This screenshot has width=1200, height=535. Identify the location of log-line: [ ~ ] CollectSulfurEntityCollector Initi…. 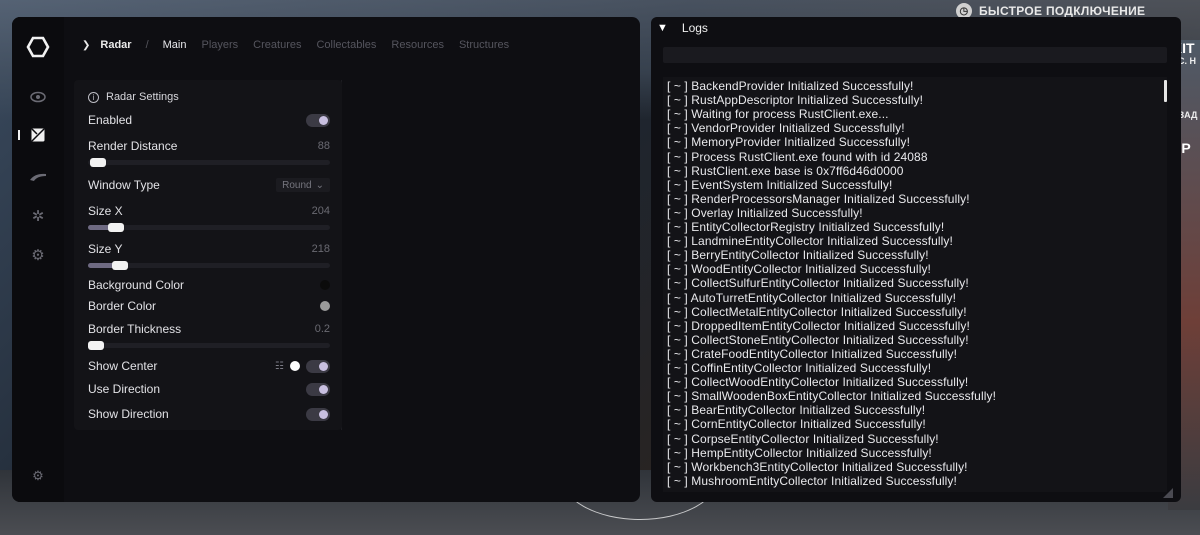
(818, 283).